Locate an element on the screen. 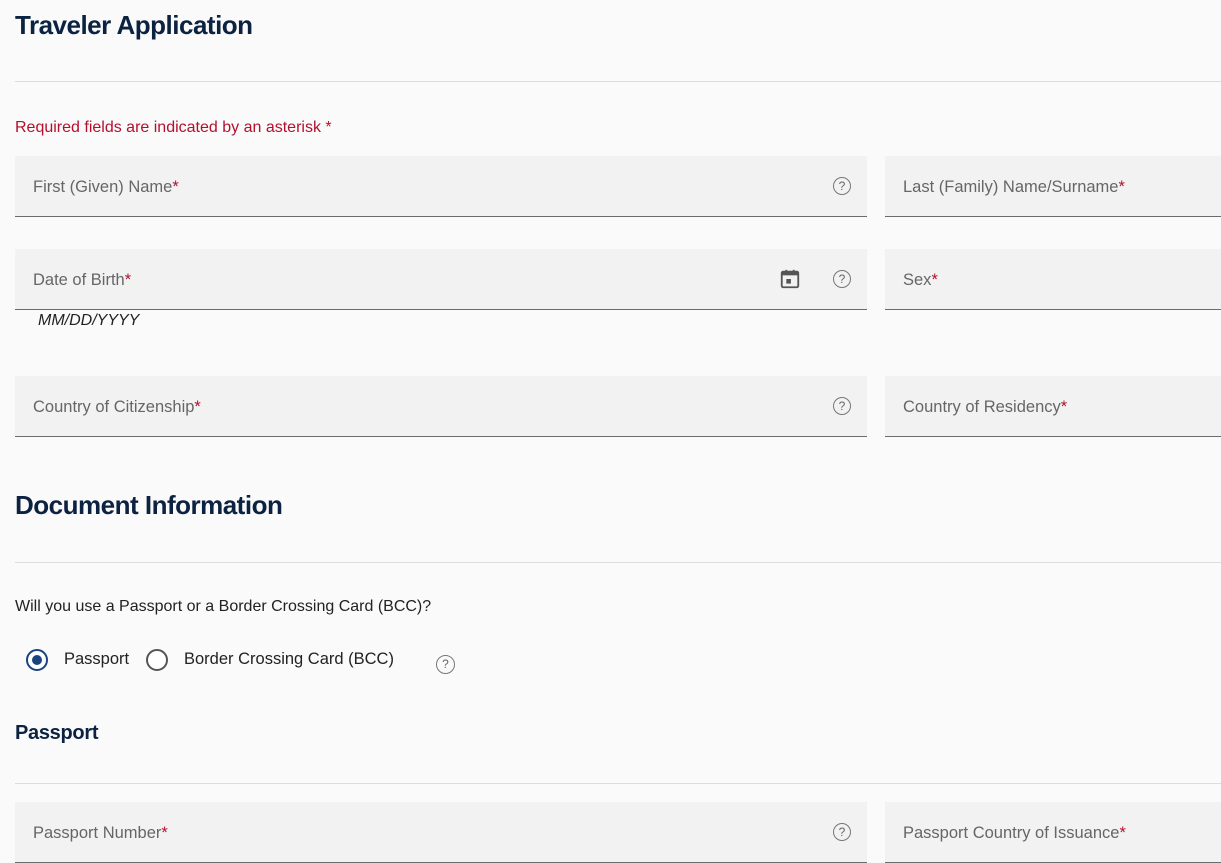  sex-label: Sex* is located at coordinates (920, 280).